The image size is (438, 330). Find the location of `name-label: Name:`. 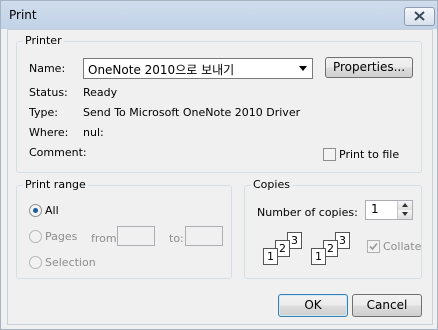

name-label: Name: is located at coordinates (47, 68).